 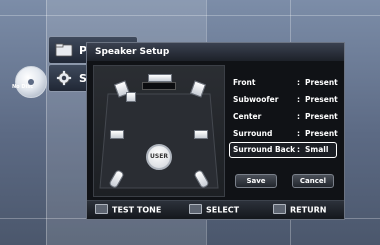 I want to click on red-key-icon, so click(x=101, y=209).